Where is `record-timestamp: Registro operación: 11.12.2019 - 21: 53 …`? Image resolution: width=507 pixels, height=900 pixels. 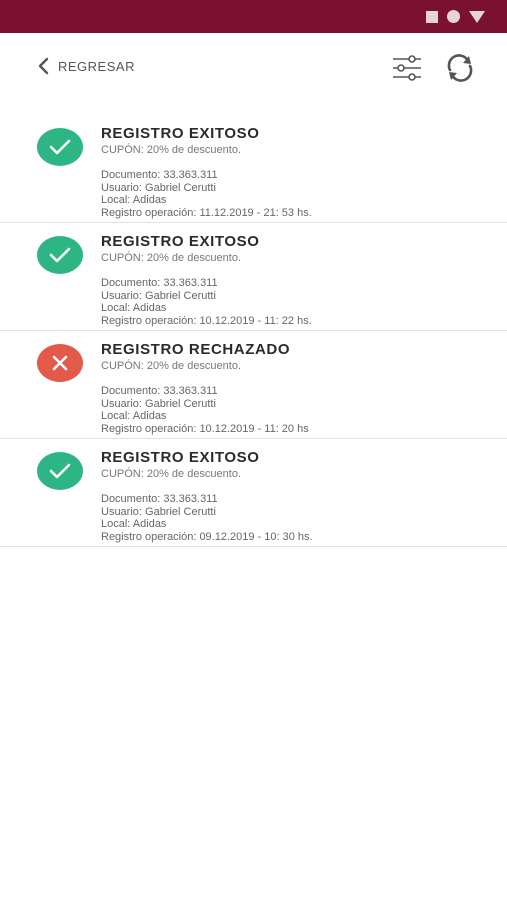 record-timestamp: Registro operación: 11.12.2019 - 21: 53 … is located at coordinates (206, 212).